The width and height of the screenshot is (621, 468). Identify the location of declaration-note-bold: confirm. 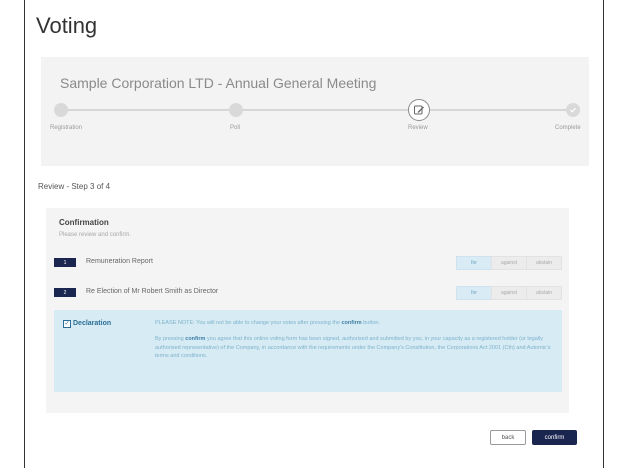
(351, 323).